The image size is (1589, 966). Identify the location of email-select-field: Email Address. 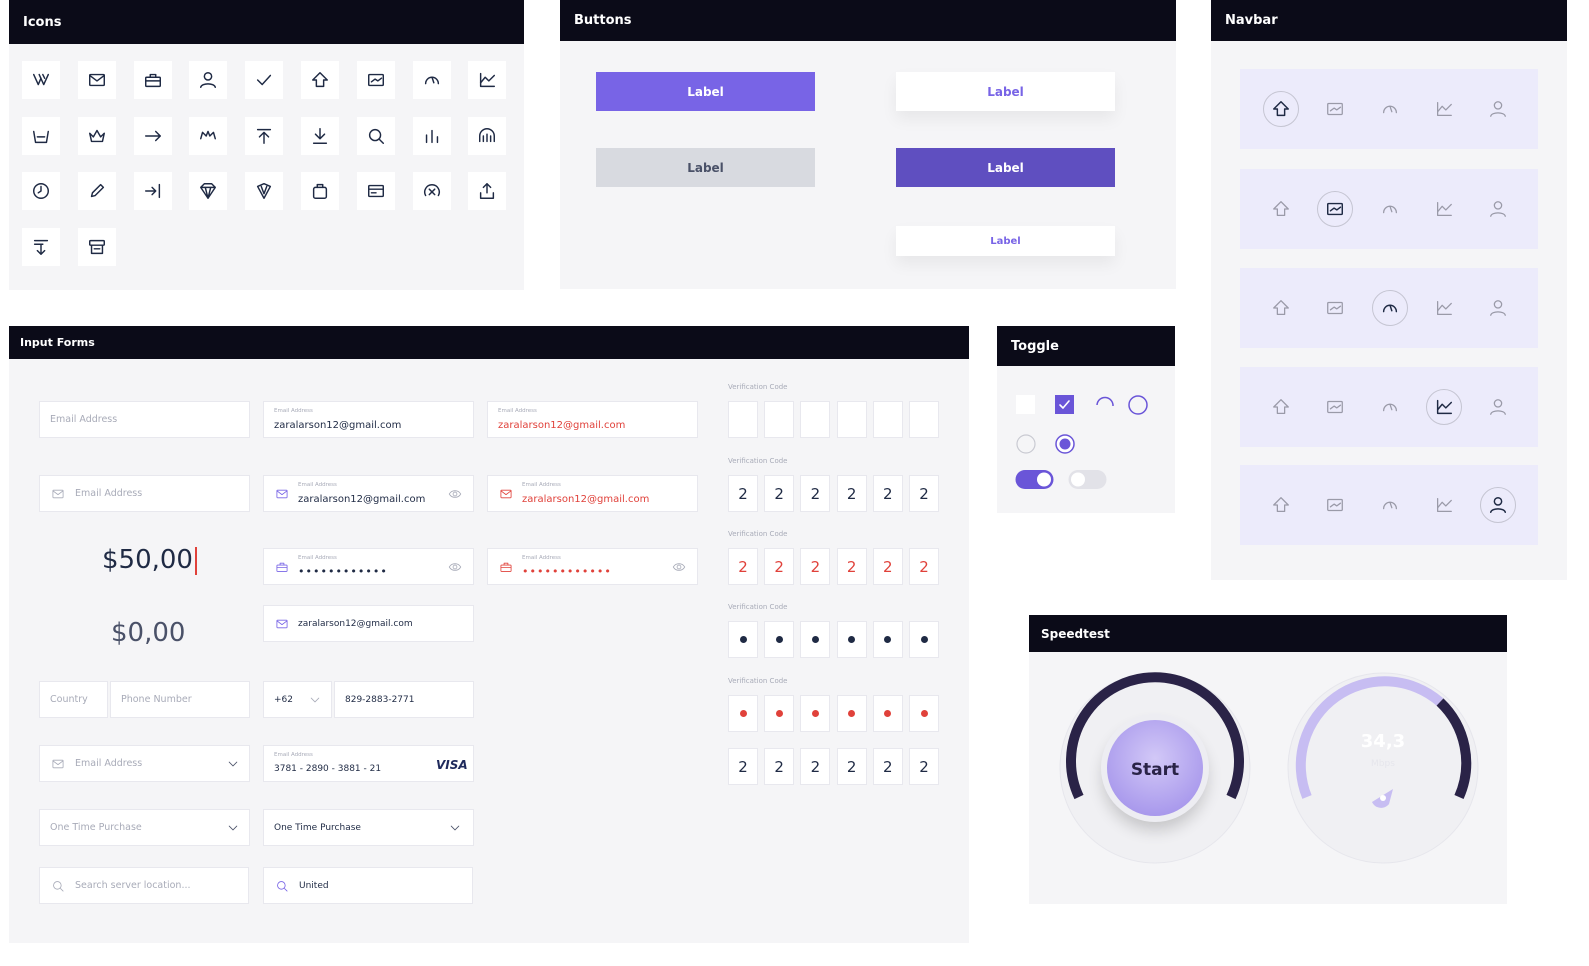
(144, 763).